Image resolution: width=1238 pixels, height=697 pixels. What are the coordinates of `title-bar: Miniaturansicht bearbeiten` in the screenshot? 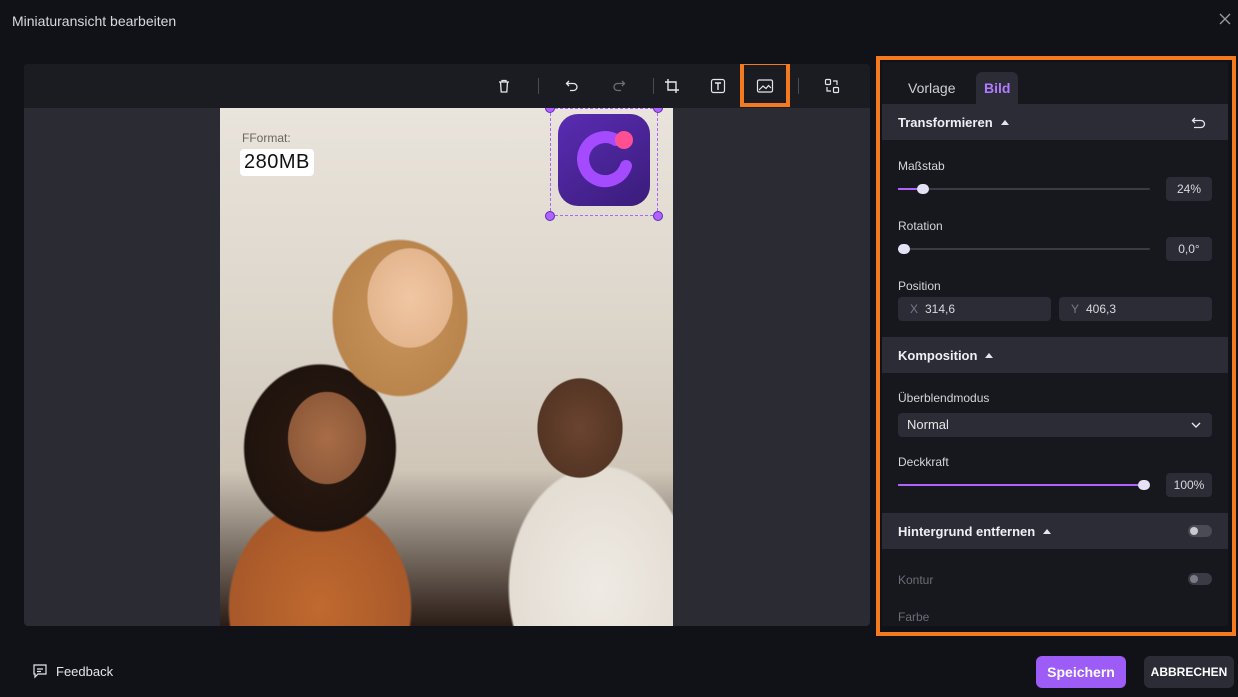 It's located at (619, 21).